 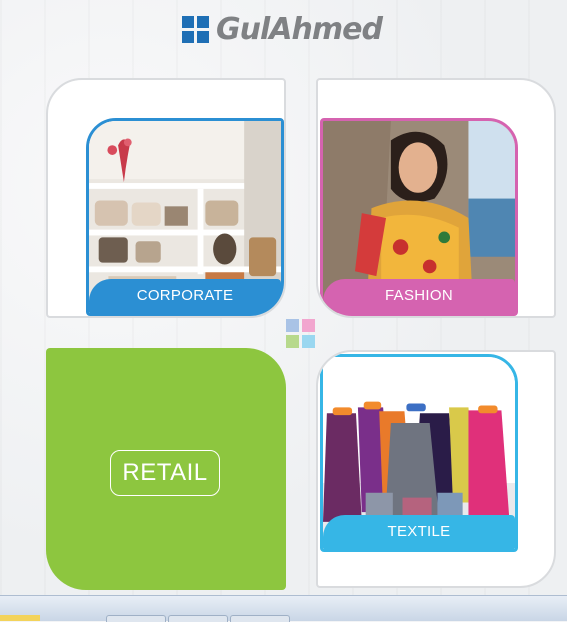 I want to click on center-squares-decoration, so click(x=301, y=334).